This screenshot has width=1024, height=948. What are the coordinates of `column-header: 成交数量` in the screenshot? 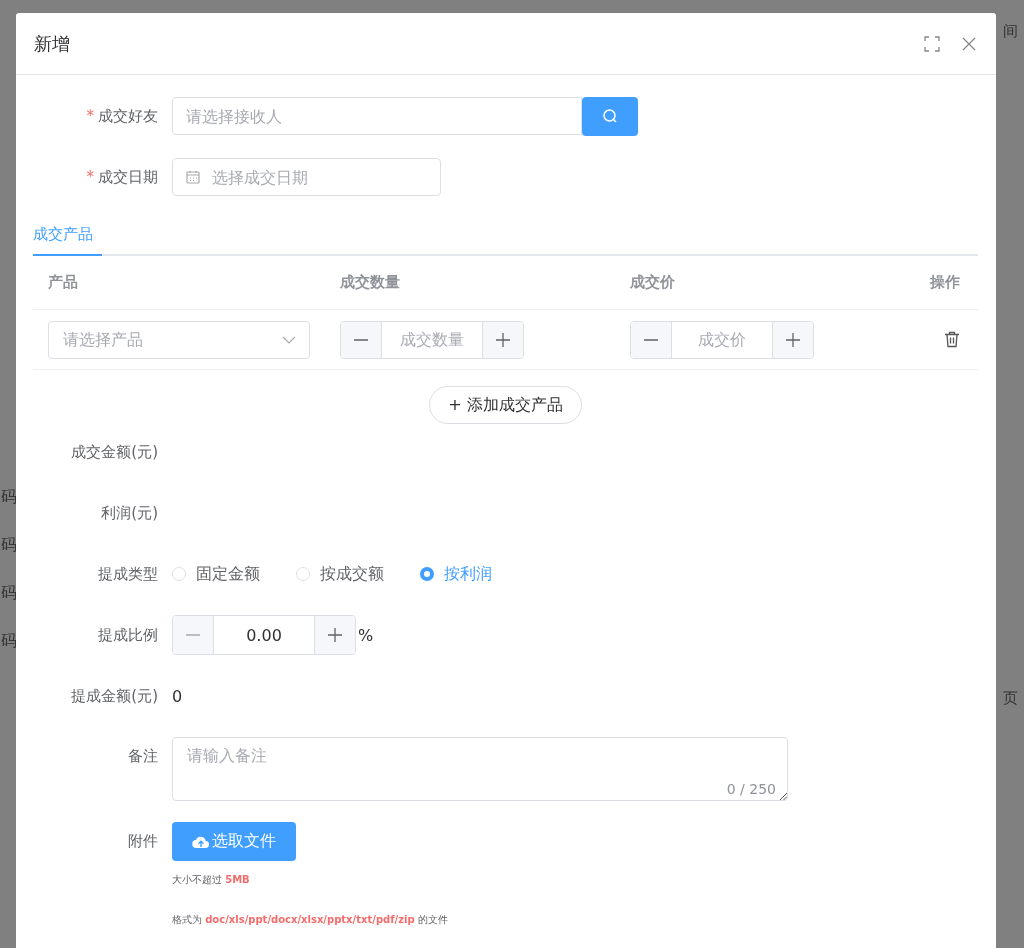 It's located at (370, 282).